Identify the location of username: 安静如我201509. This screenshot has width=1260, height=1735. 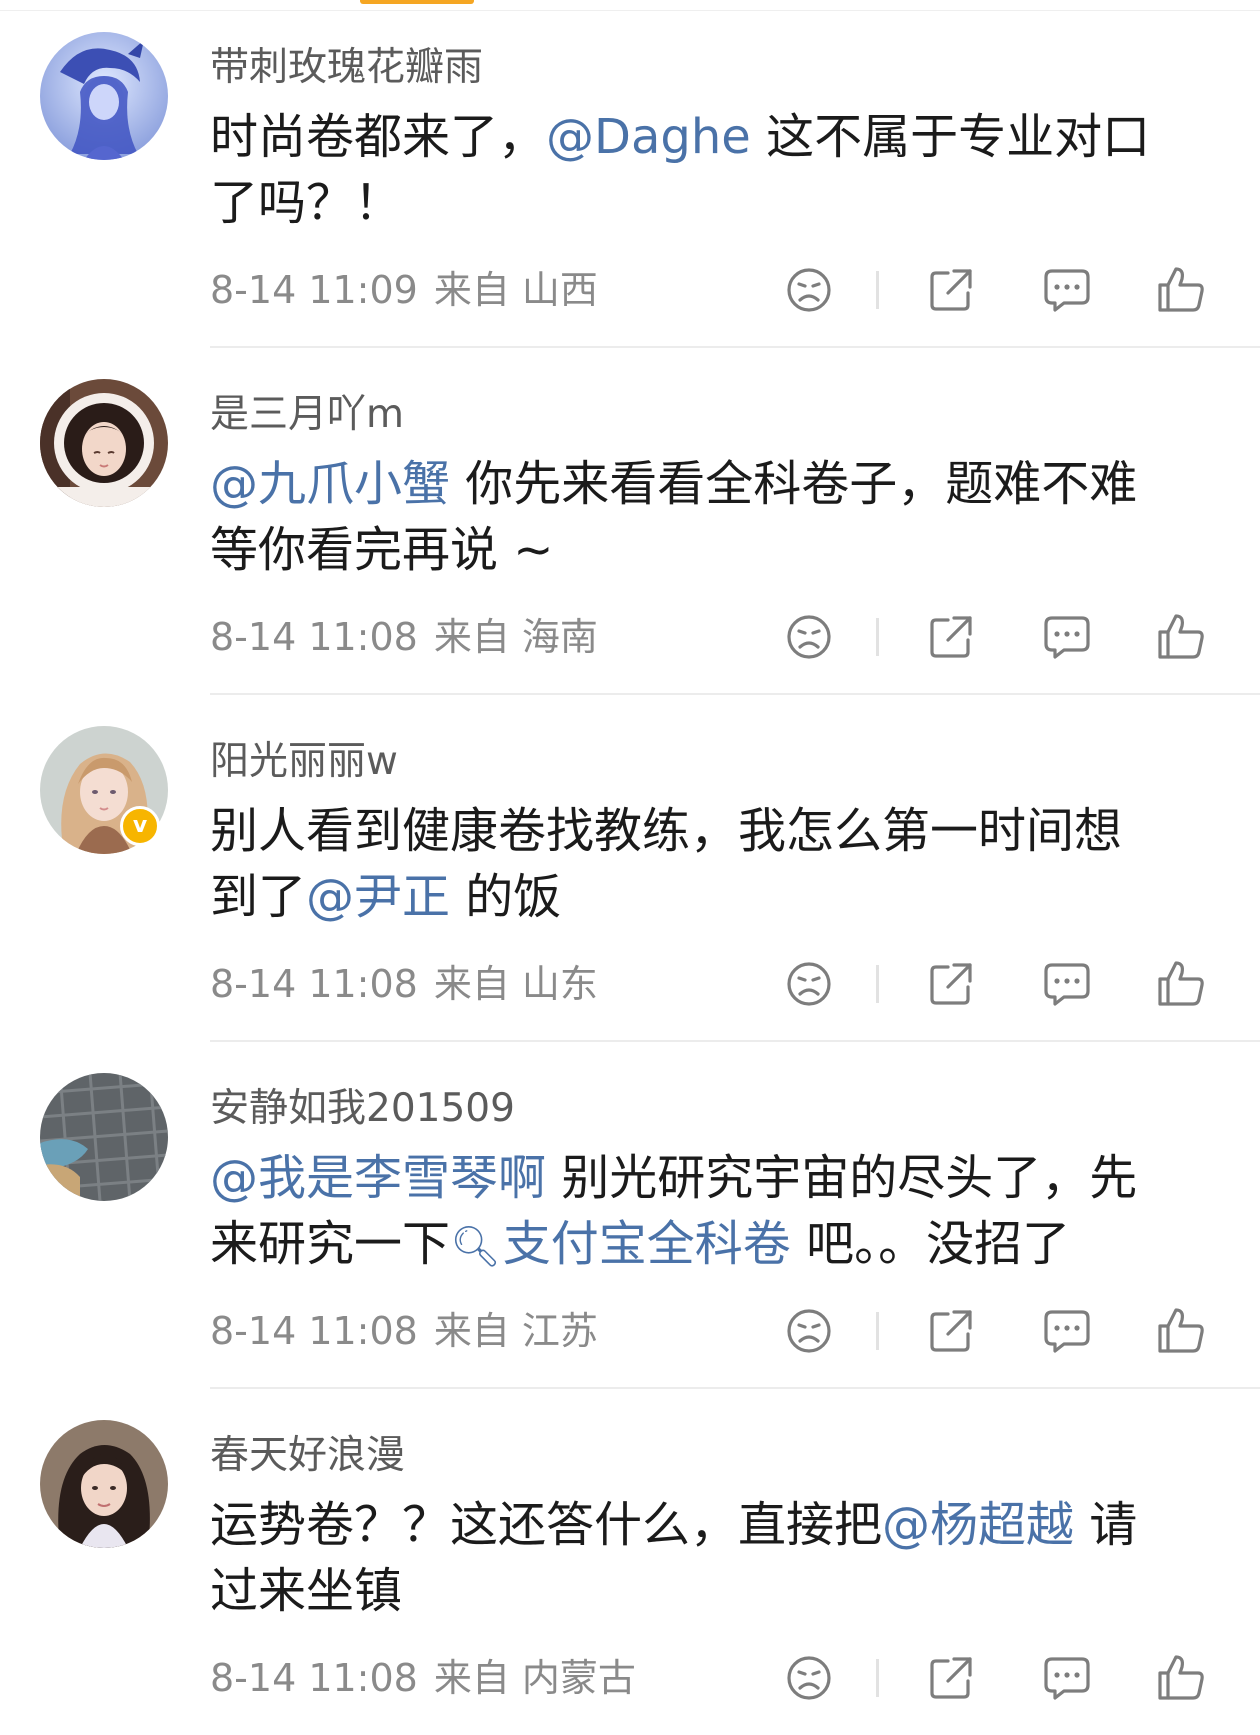
(362, 1109).